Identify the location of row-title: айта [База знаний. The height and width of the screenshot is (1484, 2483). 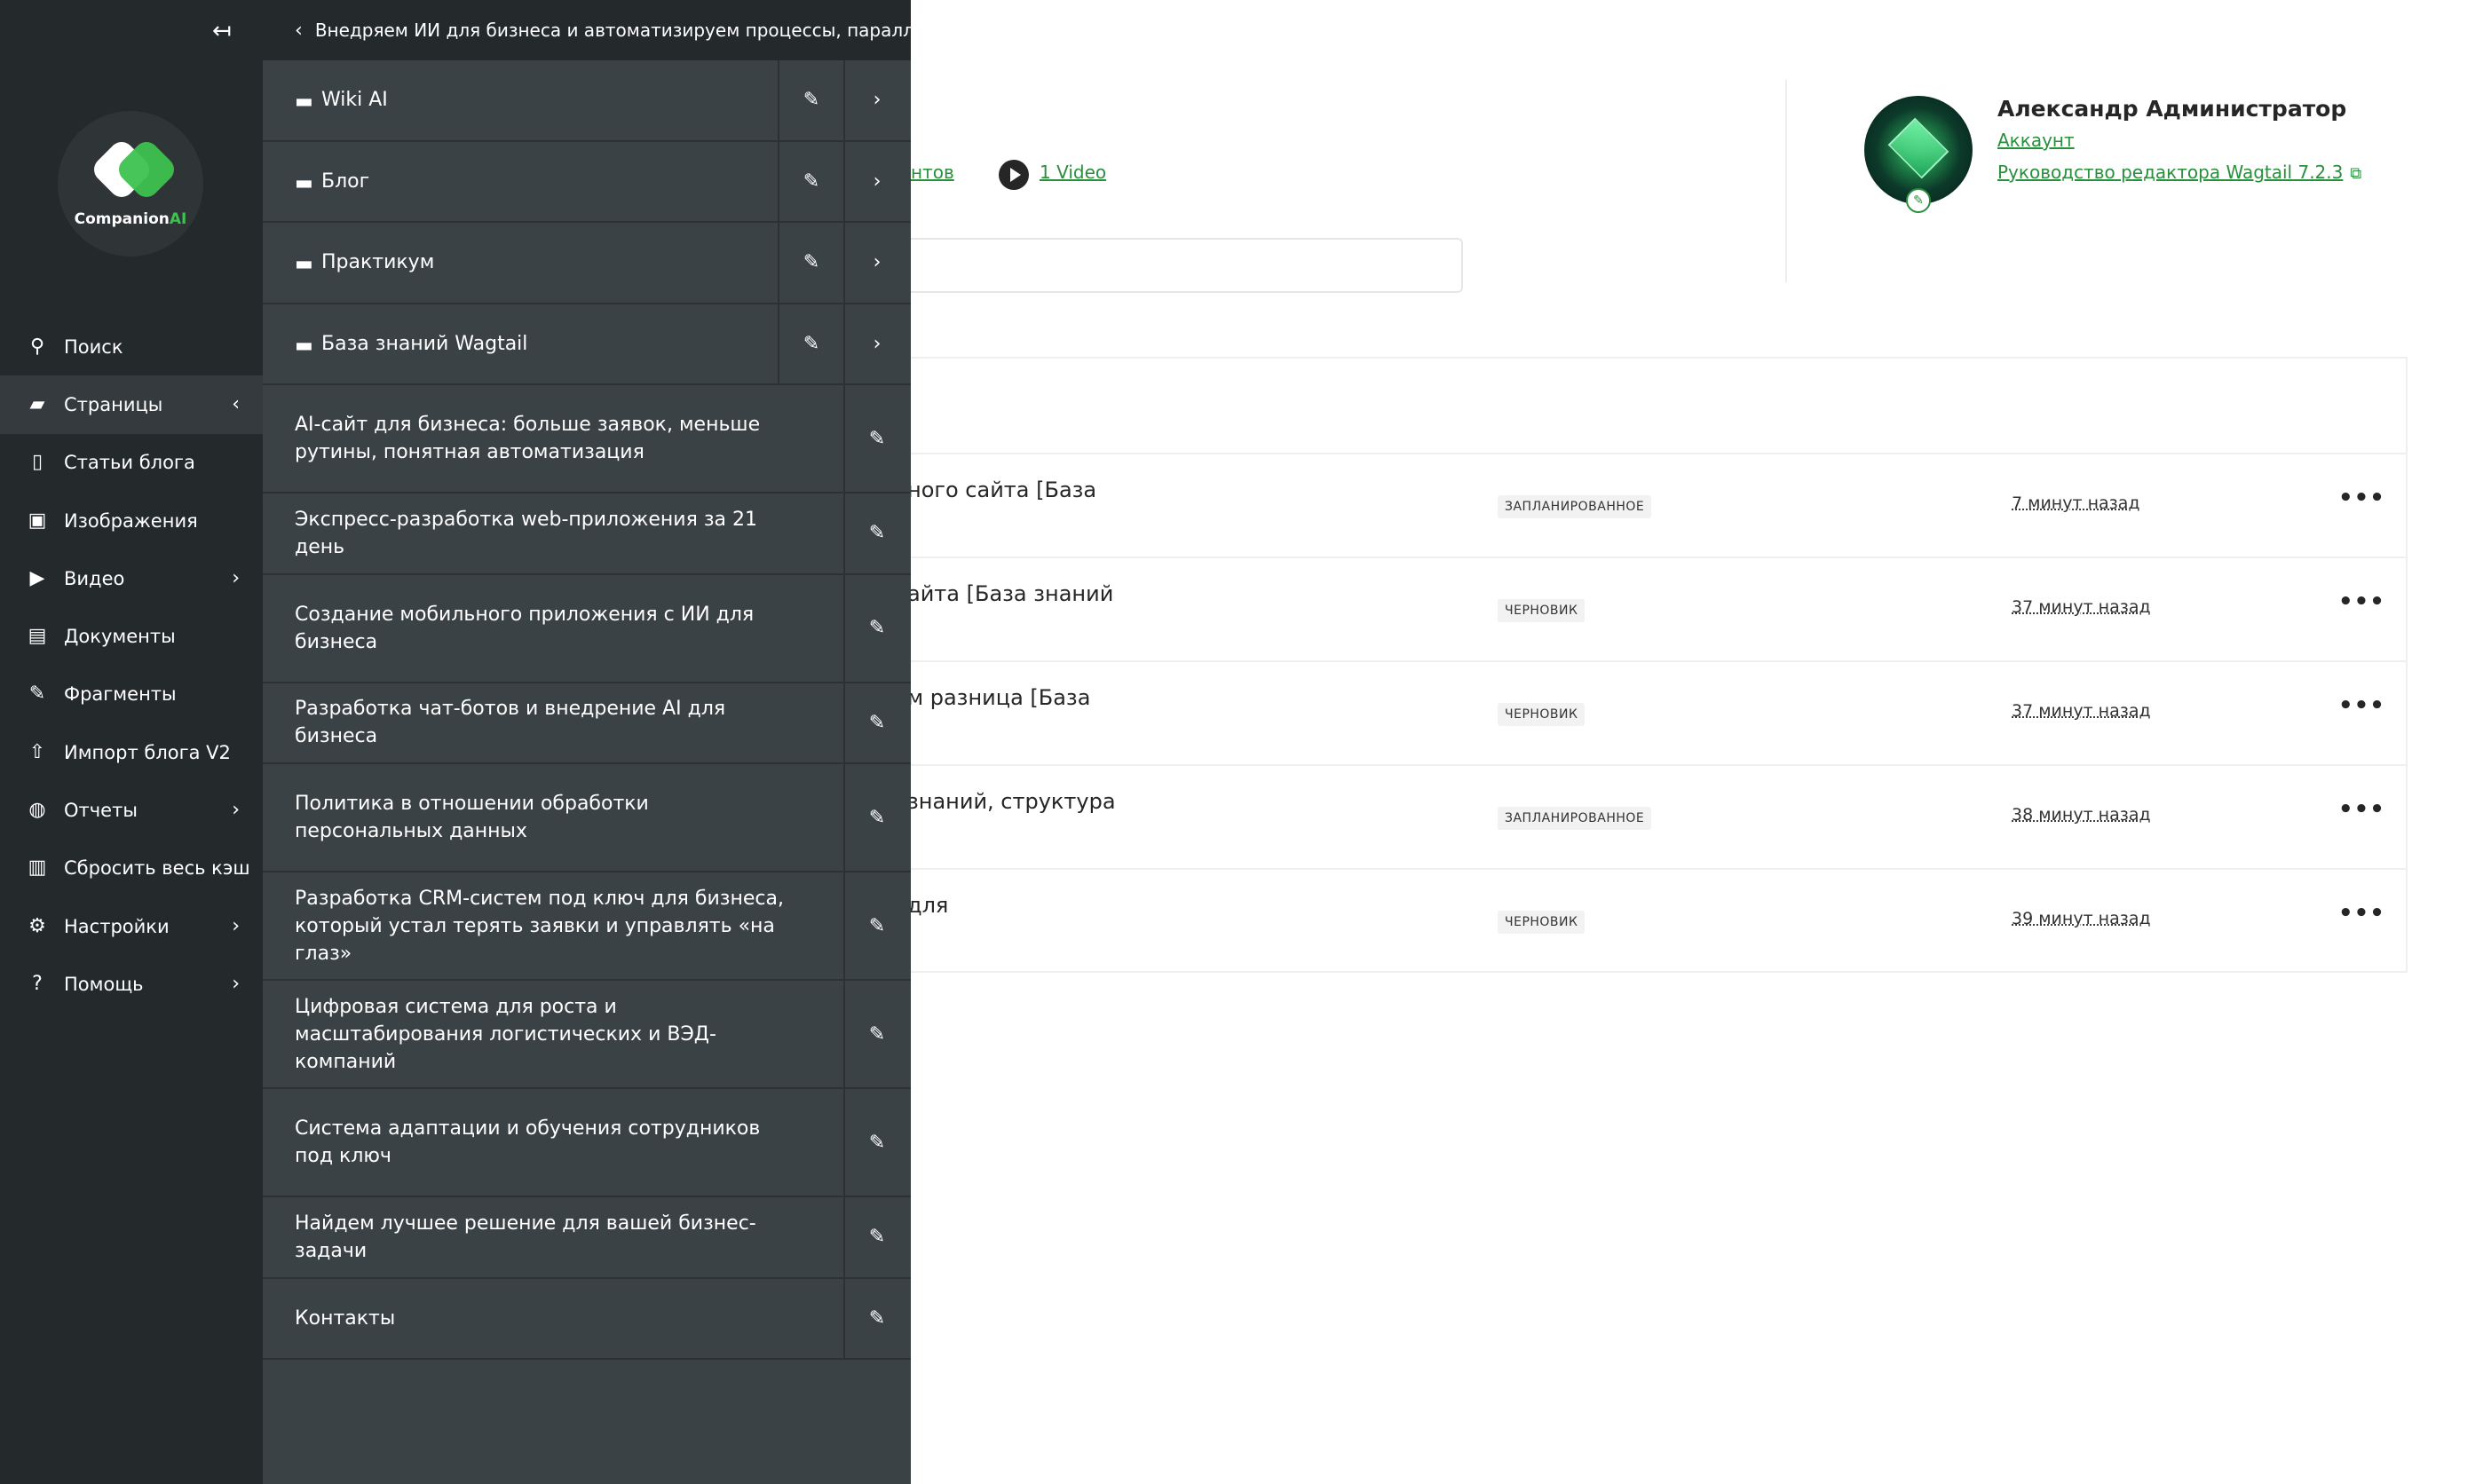
(1010, 594).